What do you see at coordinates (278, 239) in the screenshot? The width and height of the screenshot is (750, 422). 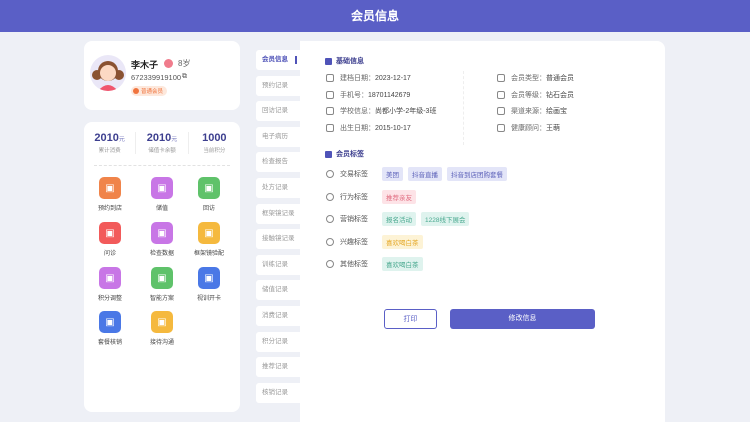 I see `tab-7: 接触镜记录` at bounding box center [278, 239].